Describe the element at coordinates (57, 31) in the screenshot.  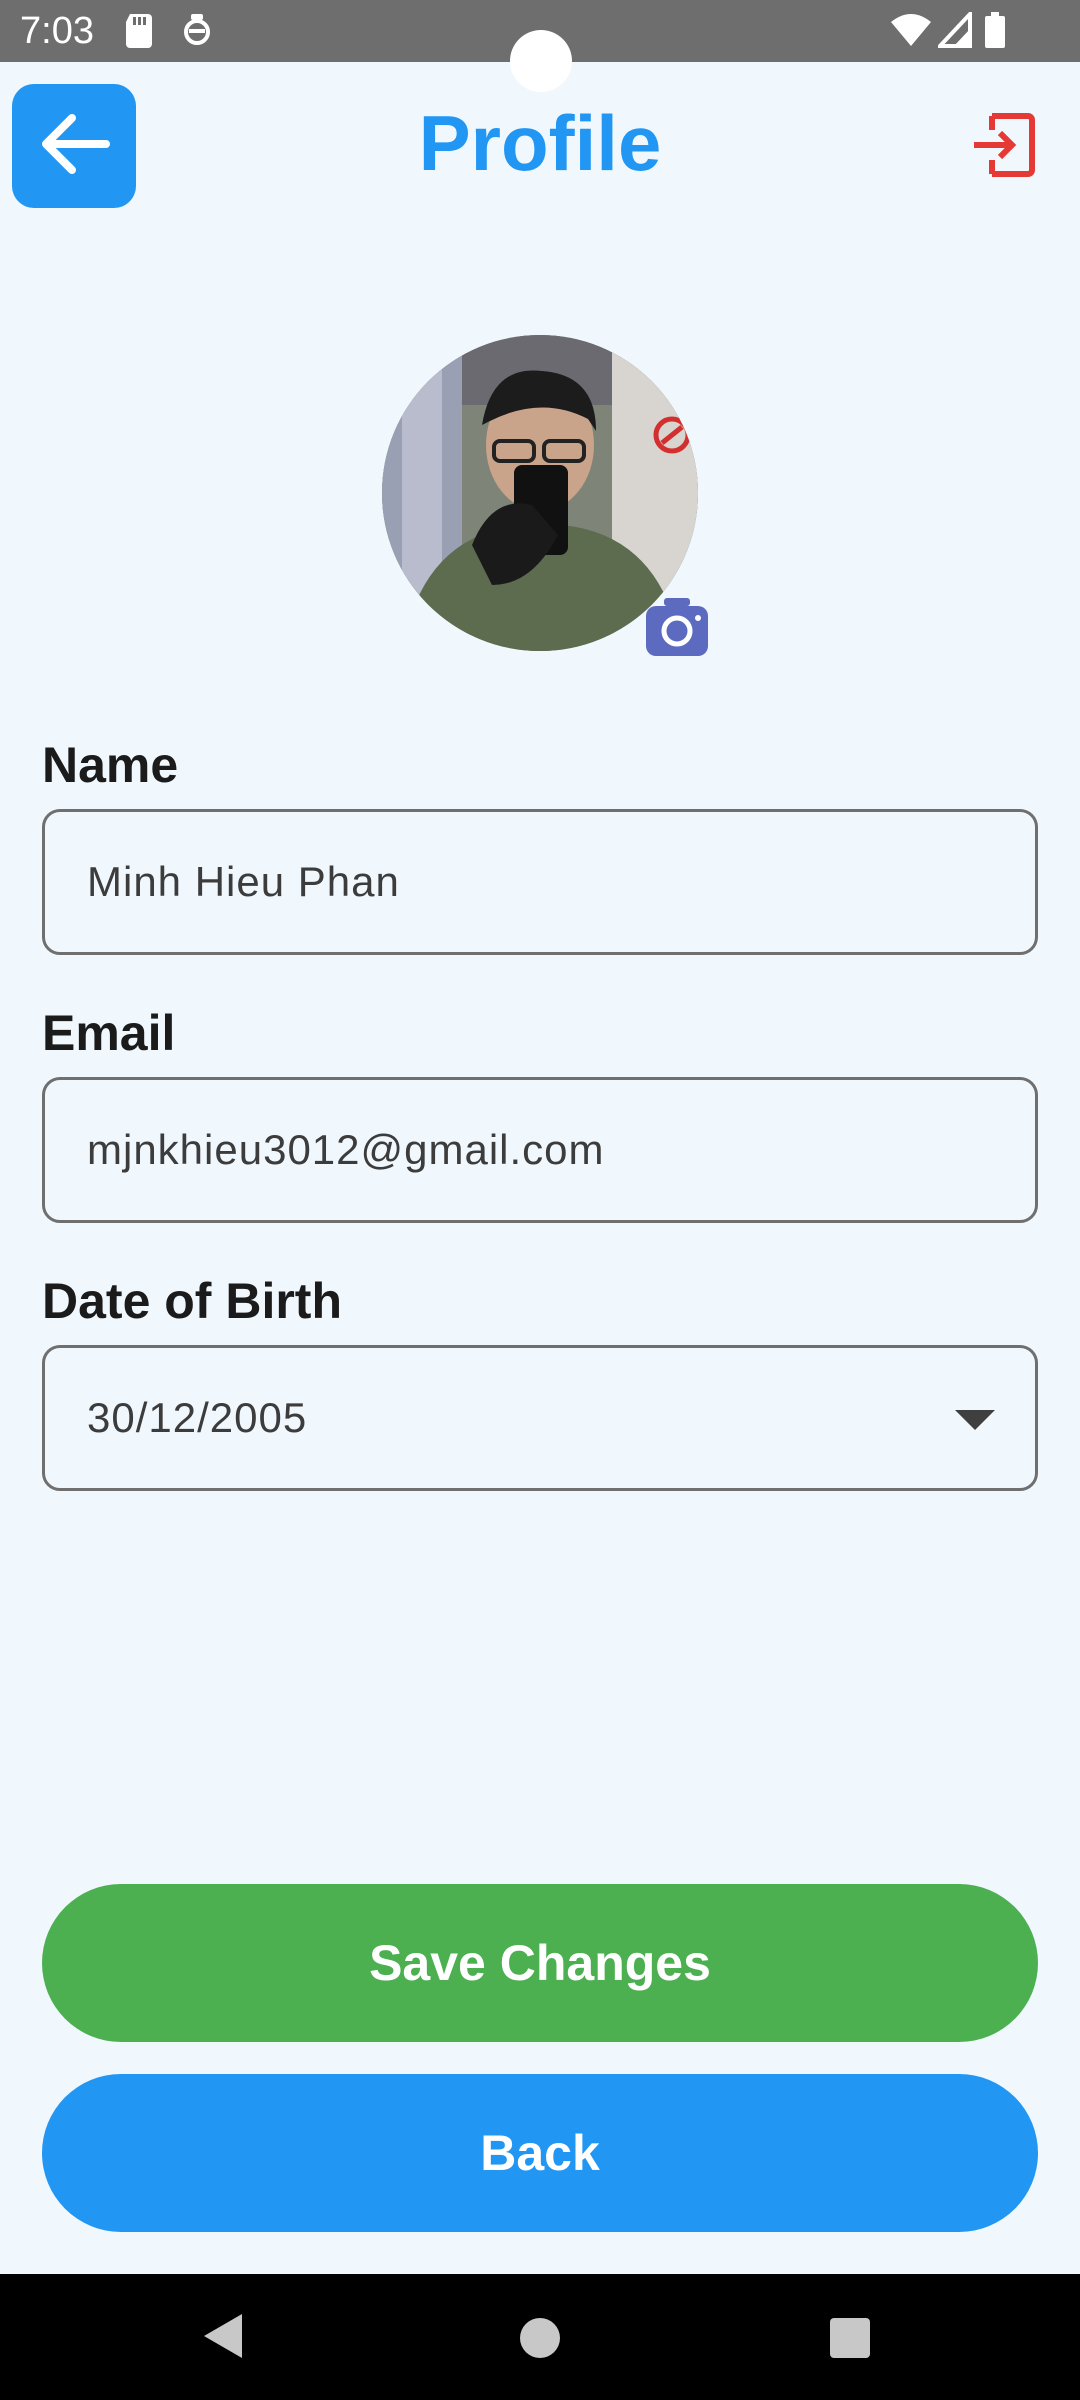
I see `status-time: 7:03` at that location.